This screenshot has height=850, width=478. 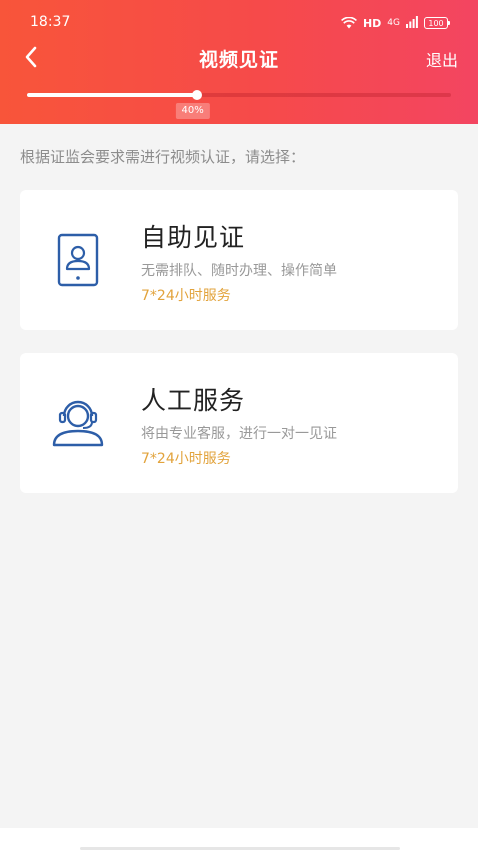 What do you see at coordinates (50, 22) in the screenshot?
I see `status-time: 18:37` at bounding box center [50, 22].